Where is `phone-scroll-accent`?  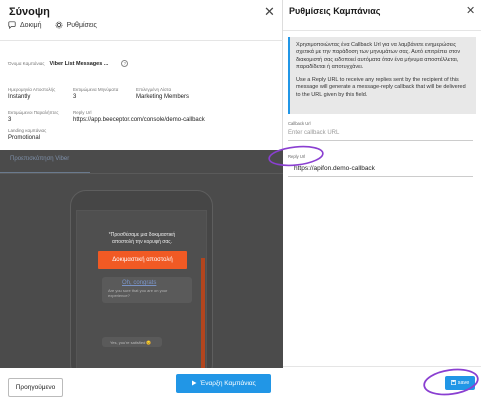
phone-scroll-accent is located at coordinates (203, 313).